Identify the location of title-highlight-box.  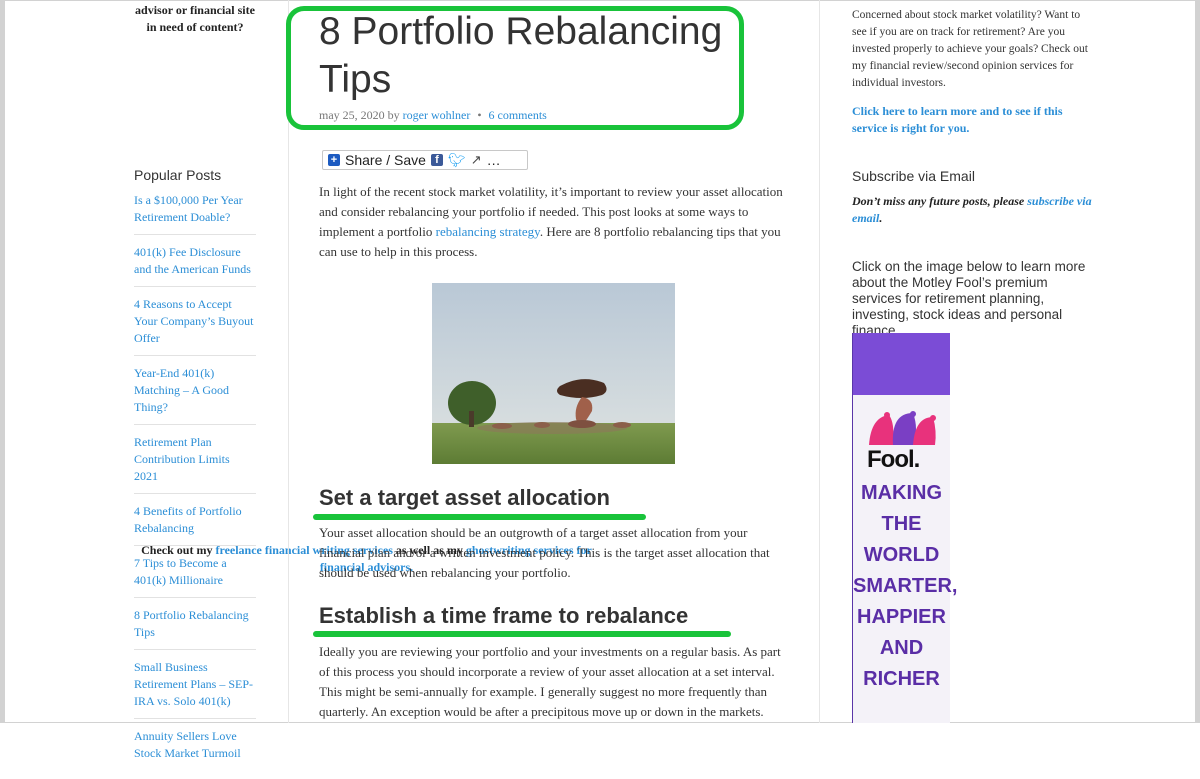
(515, 68).